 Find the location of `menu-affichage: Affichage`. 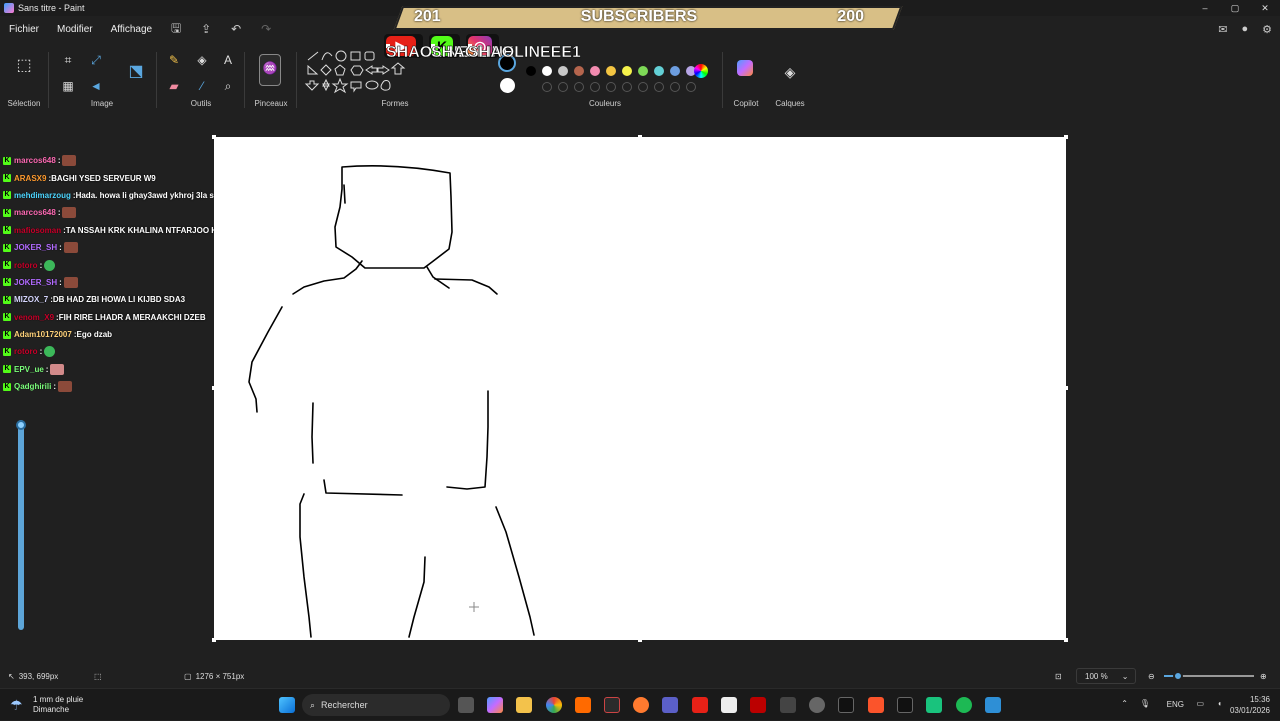

menu-affichage: Affichage is located at coordinates (132, 29).